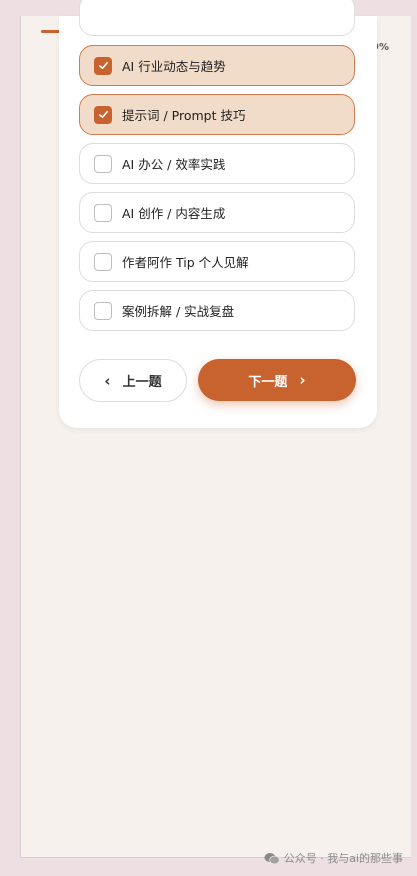 This screenshot has width=417, height=876. What do you see at coordinates (272, 858) in the screenshot?
I see `wechat-icon` at bounding box center [272, 858].